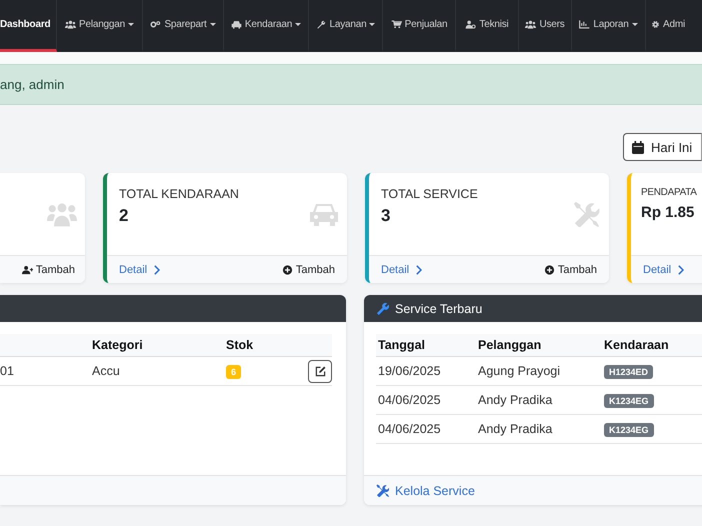 This screenshot has width=702, height=526. What do you see at coordinates (510, 345) in the screenshot?
I see `column-header: Pelanggan` at bounding box center [510, 345].